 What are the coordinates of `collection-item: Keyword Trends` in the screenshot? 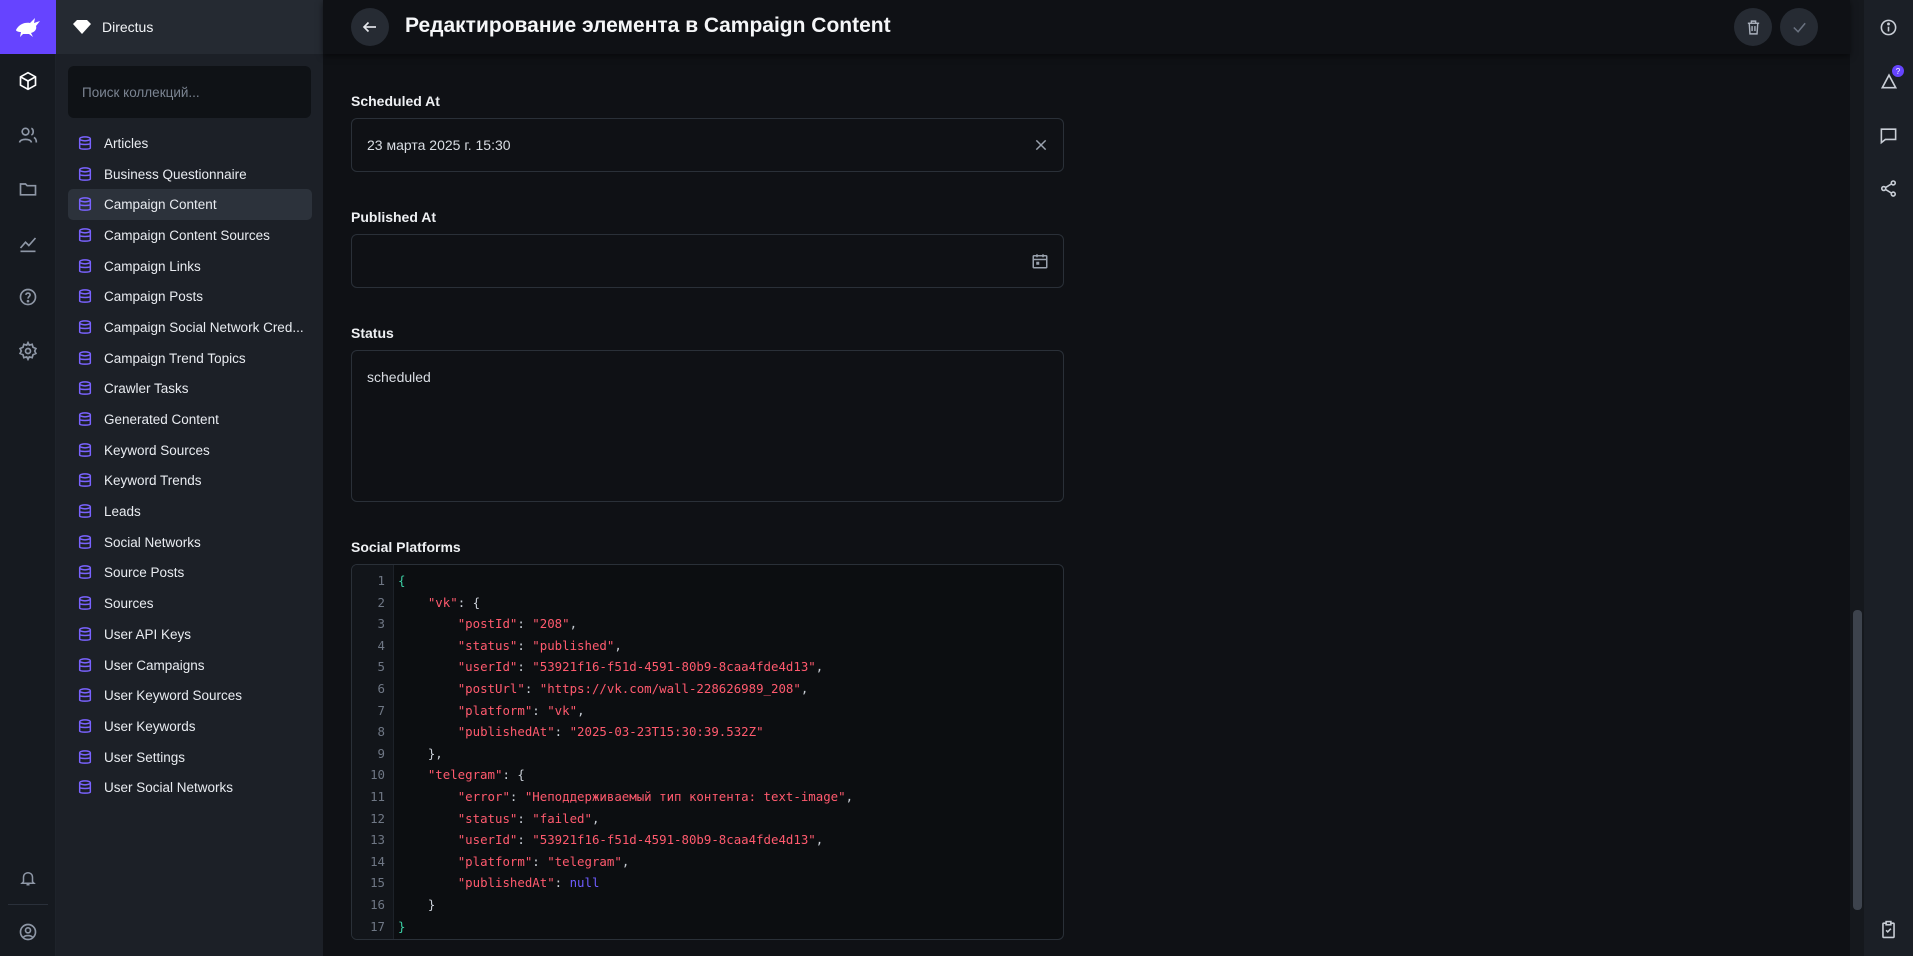 It's located at (190, 481).